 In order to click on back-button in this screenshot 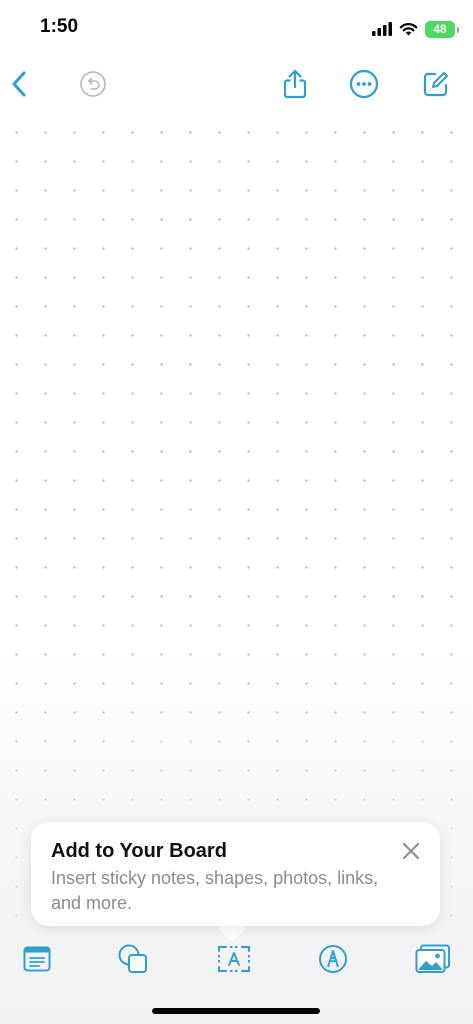, I will do `click(20, 84)`.